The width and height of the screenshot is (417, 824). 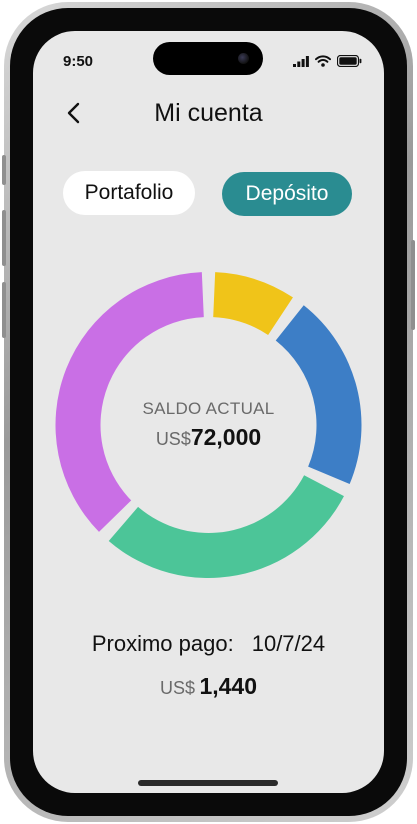 I want to click on next-payment-label: Proximo pago:, so click(x=162, y=643).